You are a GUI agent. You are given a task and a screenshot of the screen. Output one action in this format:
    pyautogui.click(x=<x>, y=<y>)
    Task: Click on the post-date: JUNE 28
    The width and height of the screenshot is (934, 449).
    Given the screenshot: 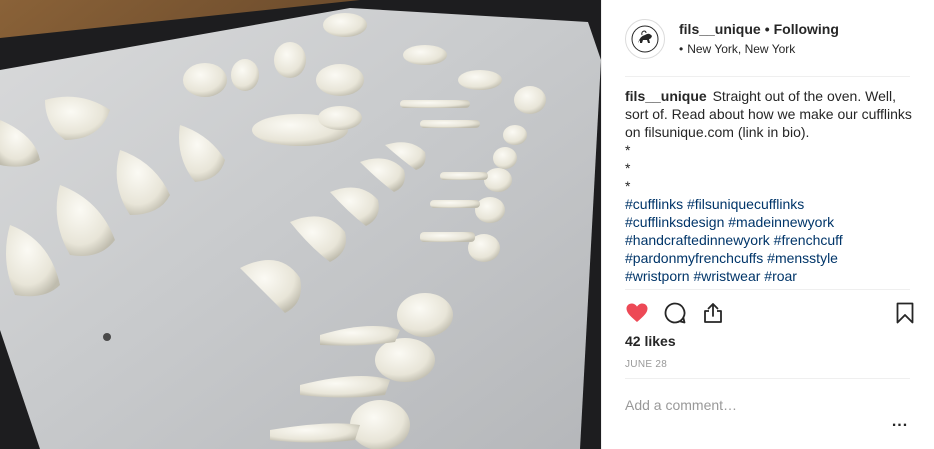 What is the action you would take?
    pyautogui.click(x=646, y=365)
    